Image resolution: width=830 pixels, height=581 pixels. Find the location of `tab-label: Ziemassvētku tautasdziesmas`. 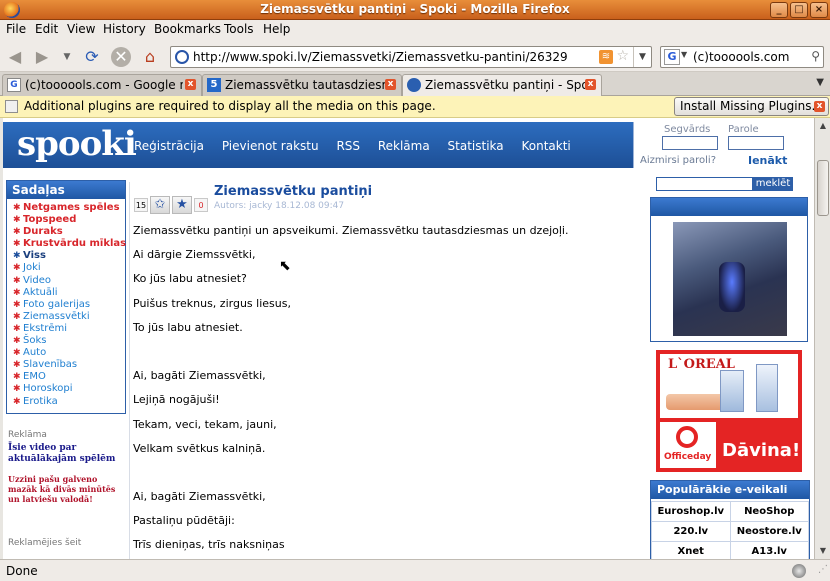

tab-label: Ziemassvētku tautasdziesmas is located at coordinates (305, 85).